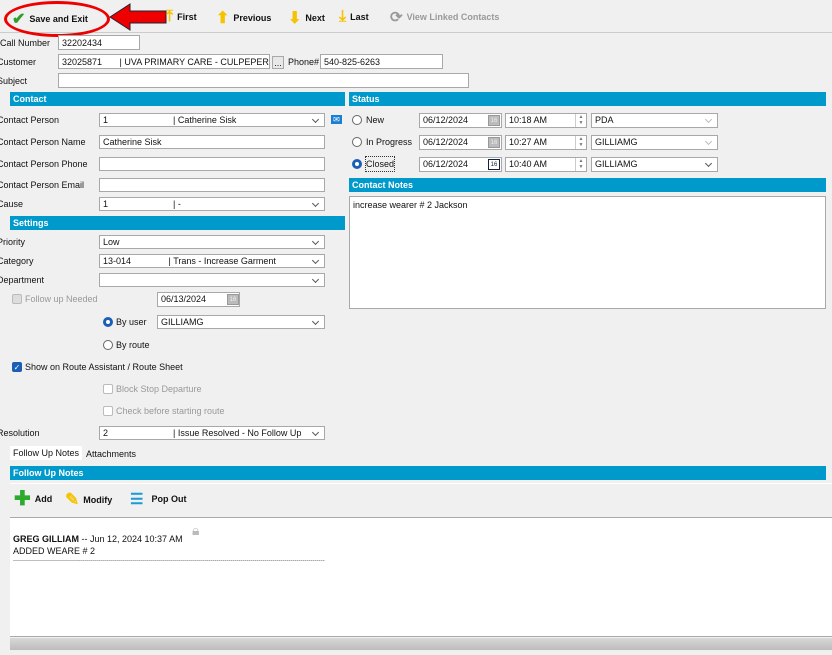 The height and width of the screenshot is (655, 832). What do you see at coordinates (177, 99) in the screenshot?
I see `contact-section-header: Contact` at bounding box center [177, 99].